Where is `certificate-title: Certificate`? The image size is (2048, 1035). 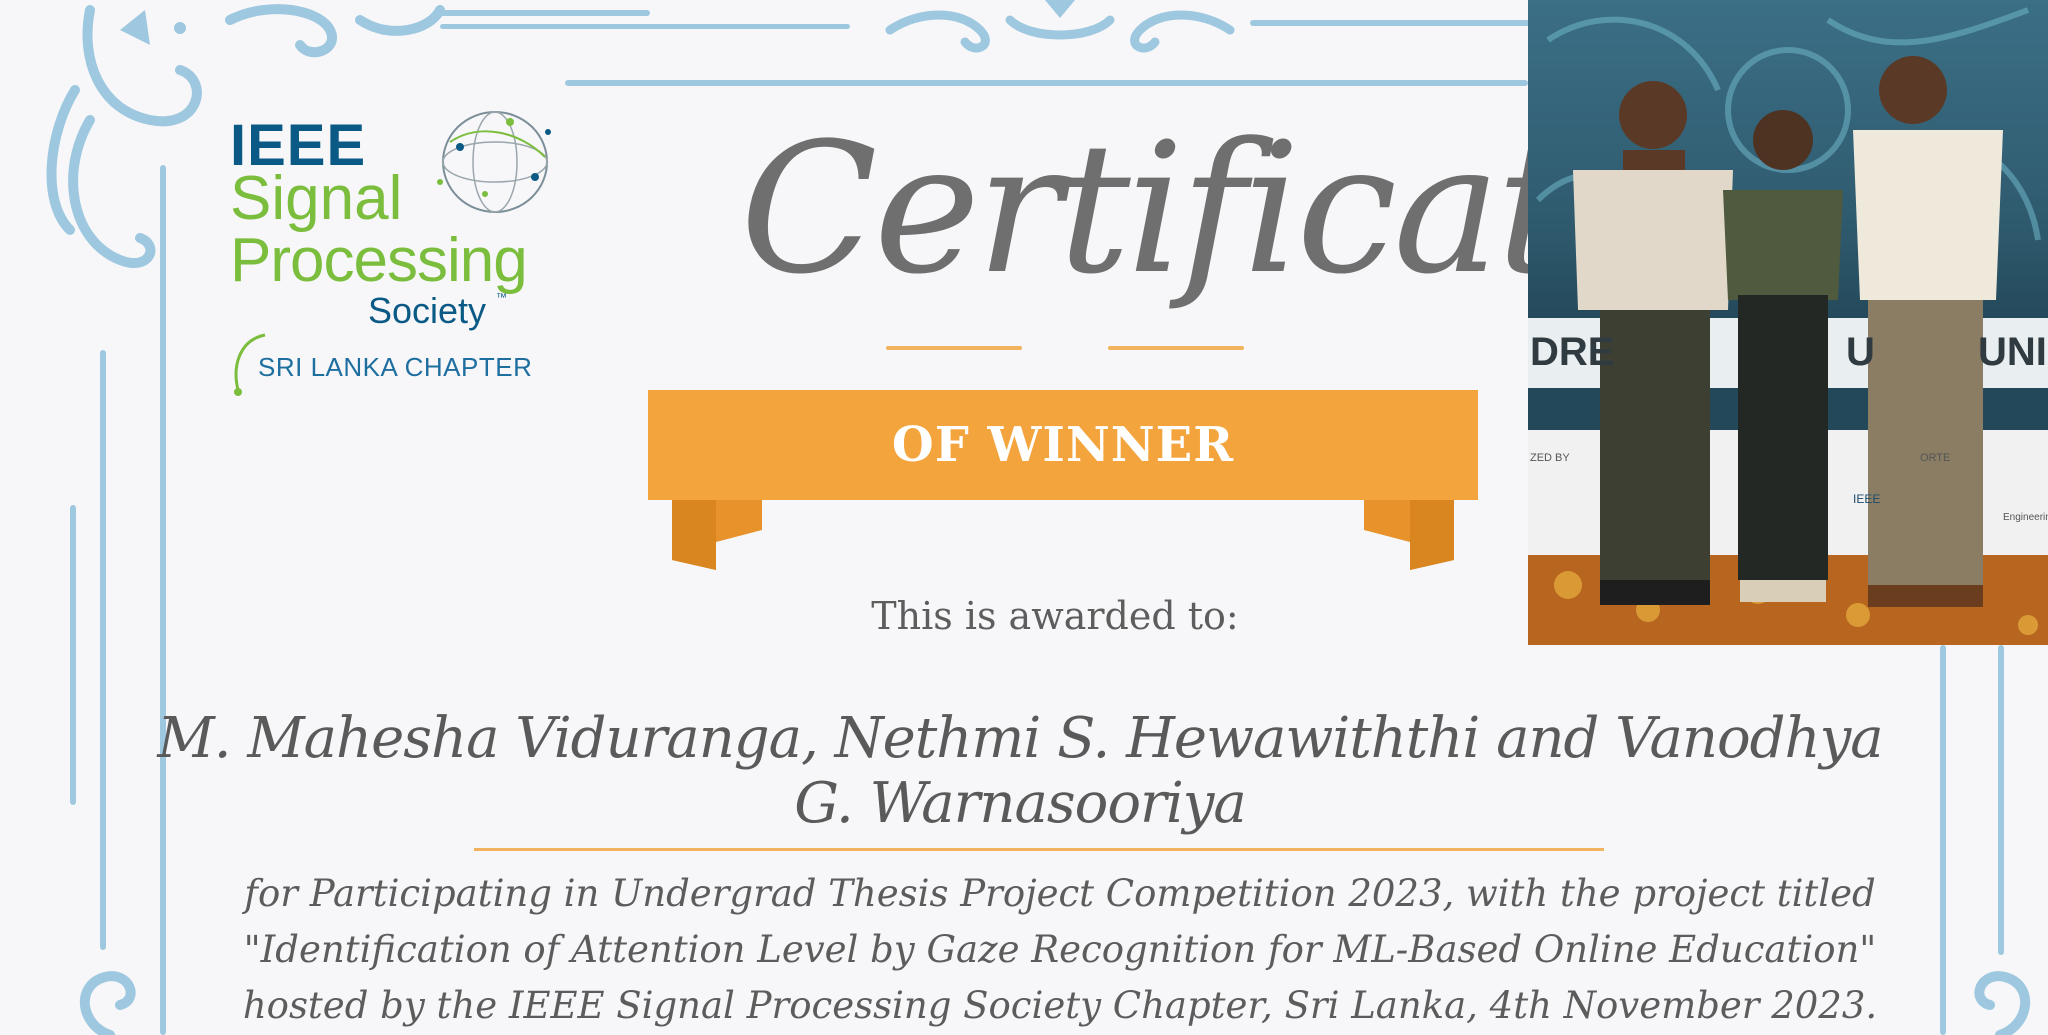
certificate-title: Certificate is located at coordinates (1205, 209).